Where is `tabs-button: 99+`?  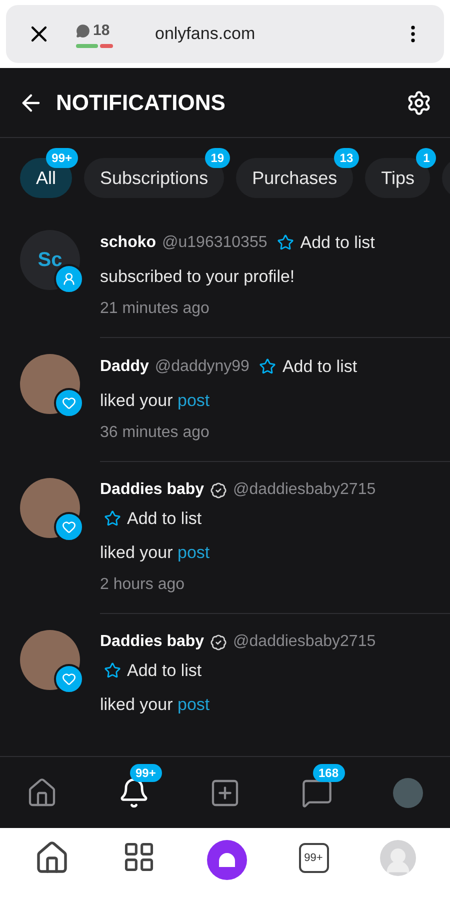
tabs-button: 99+ is located at coordinates (313, 858).